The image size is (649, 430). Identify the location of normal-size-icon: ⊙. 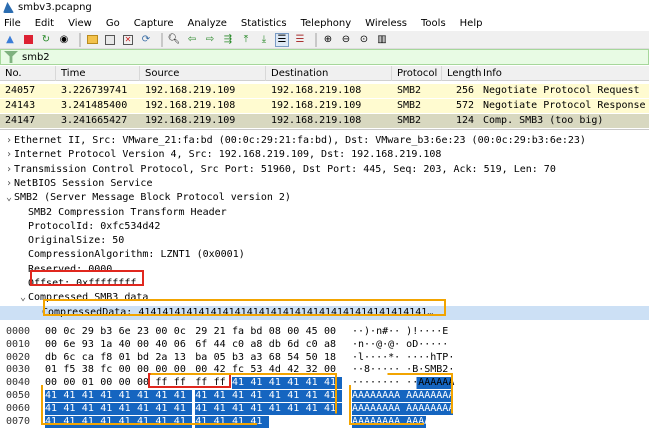
(364, 40).